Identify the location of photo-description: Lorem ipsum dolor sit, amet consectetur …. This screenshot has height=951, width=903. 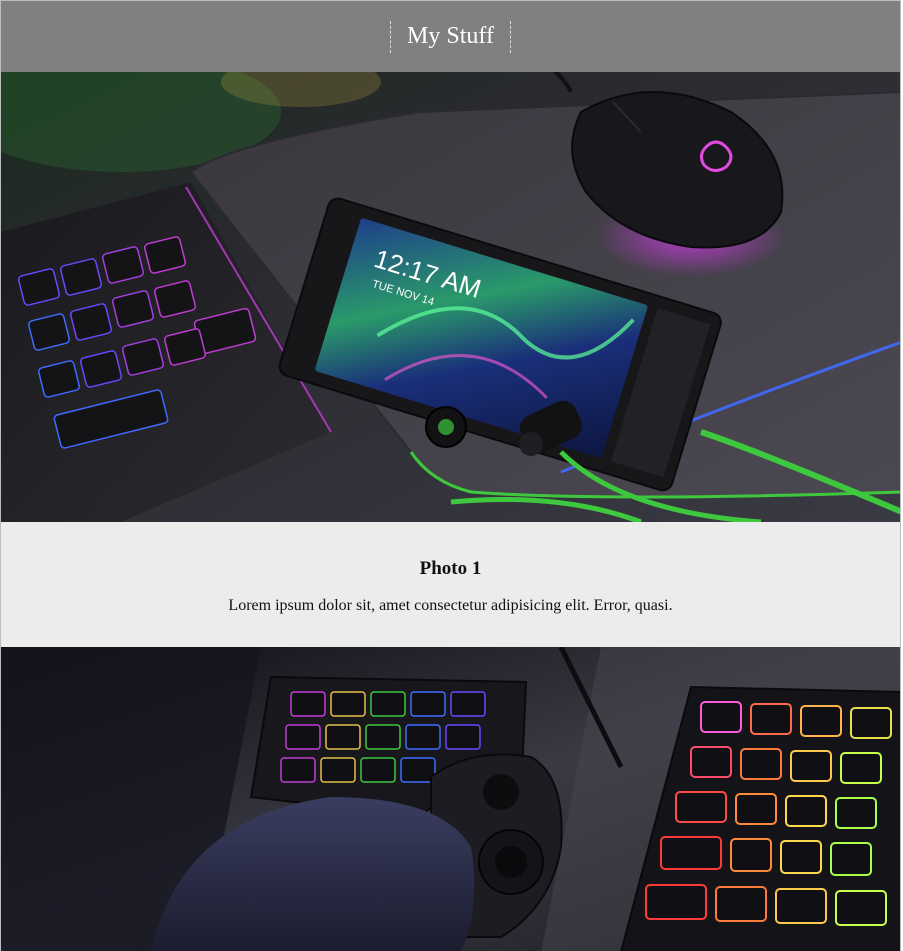
(450, 605).